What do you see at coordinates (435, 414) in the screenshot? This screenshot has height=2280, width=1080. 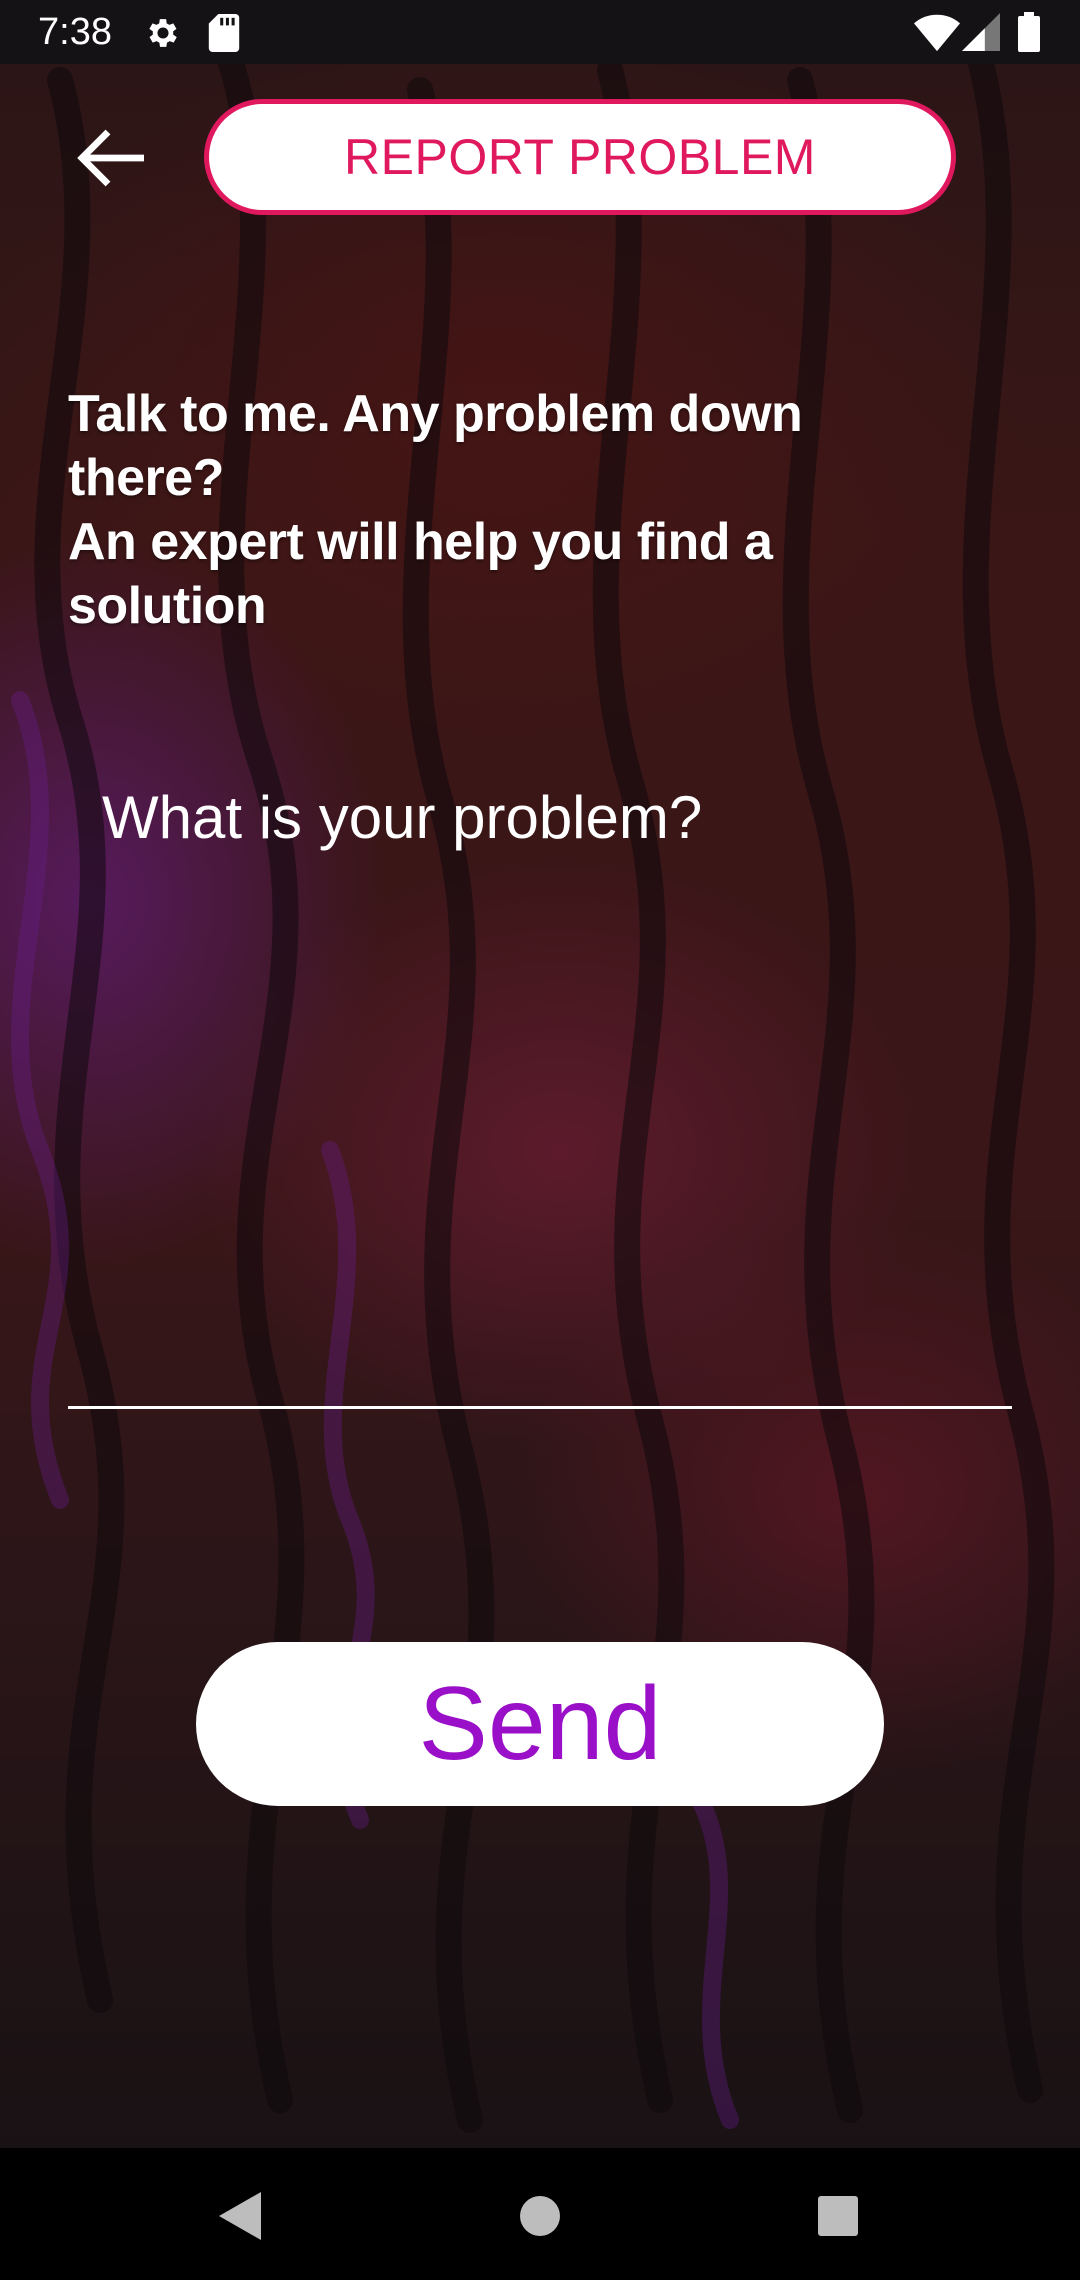 I see `intro-line: Talk to me. Any problem down` at bounding box center [435, 414].